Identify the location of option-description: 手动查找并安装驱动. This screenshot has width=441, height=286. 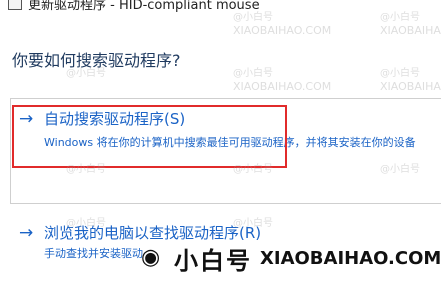
(93, 253).